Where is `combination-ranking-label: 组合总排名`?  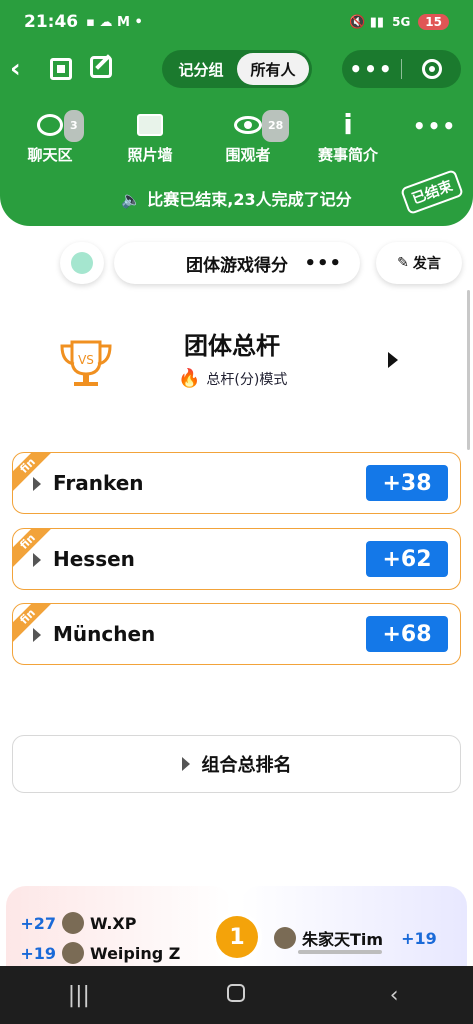
combination-ranking-label: 组合总排名 is located at coordinates (246, 765).